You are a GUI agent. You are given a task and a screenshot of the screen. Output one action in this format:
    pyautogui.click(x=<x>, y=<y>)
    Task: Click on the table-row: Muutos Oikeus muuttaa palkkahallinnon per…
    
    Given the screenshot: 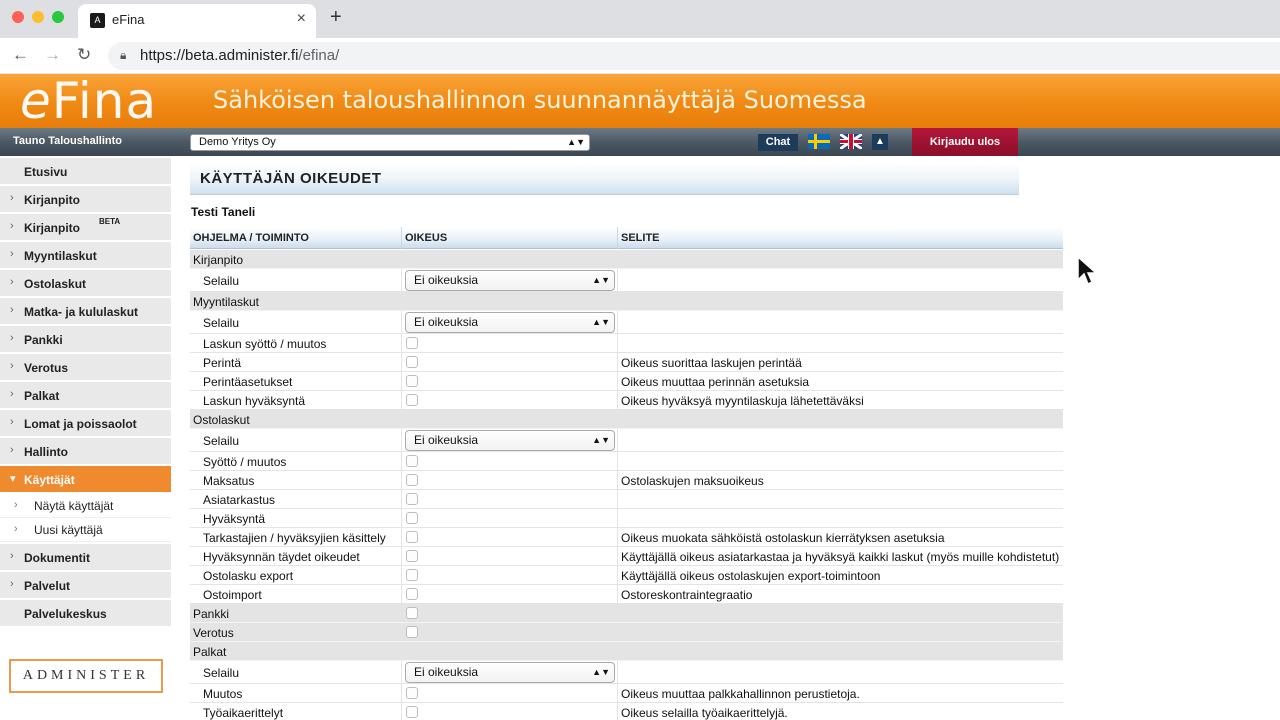 What is the action you would take?
    pyautogui.click(x=626, y=693)
    